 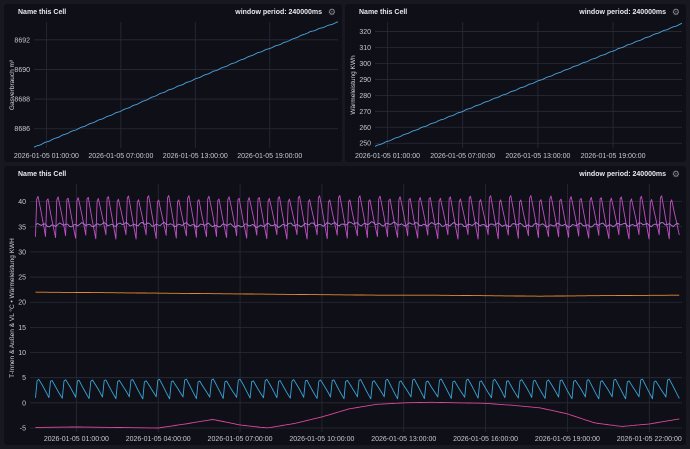 What do you see at coordinates (23, 428) in the screenshot?
I see `y-tick-label: -5` at bounding box center [23, 428].